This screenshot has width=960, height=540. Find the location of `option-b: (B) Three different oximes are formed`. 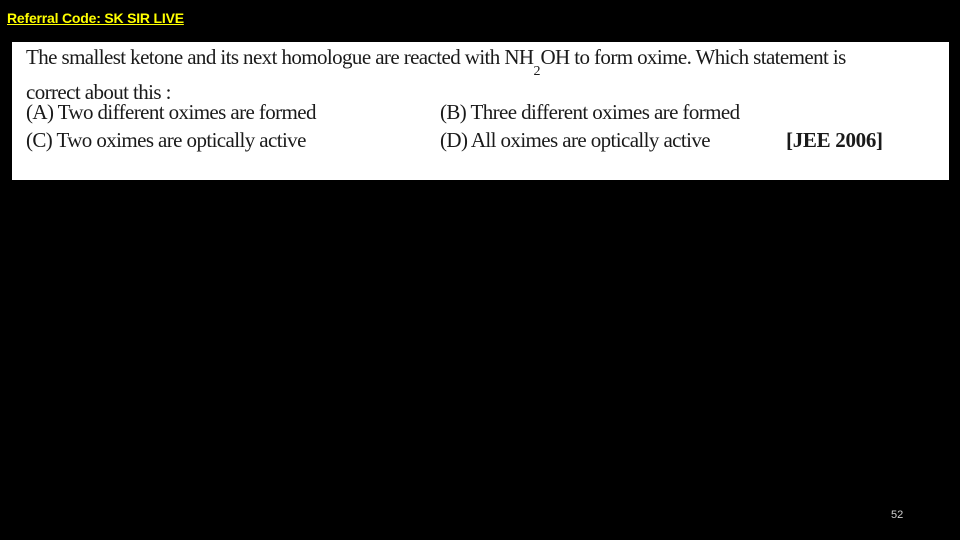

option-b: (B) Three different oximes are formed is located at coordinates (590, 112).